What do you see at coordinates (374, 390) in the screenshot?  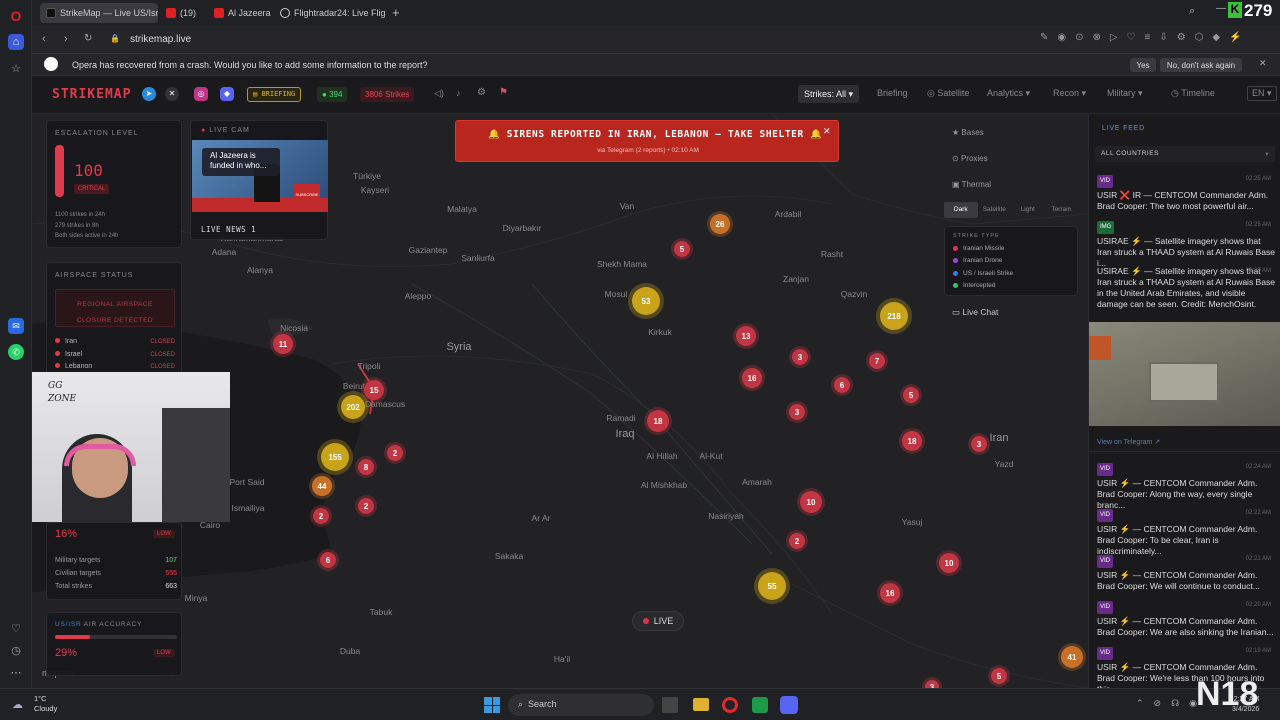 I see `strike-cluster: 15` at bounding box center [374, 390].